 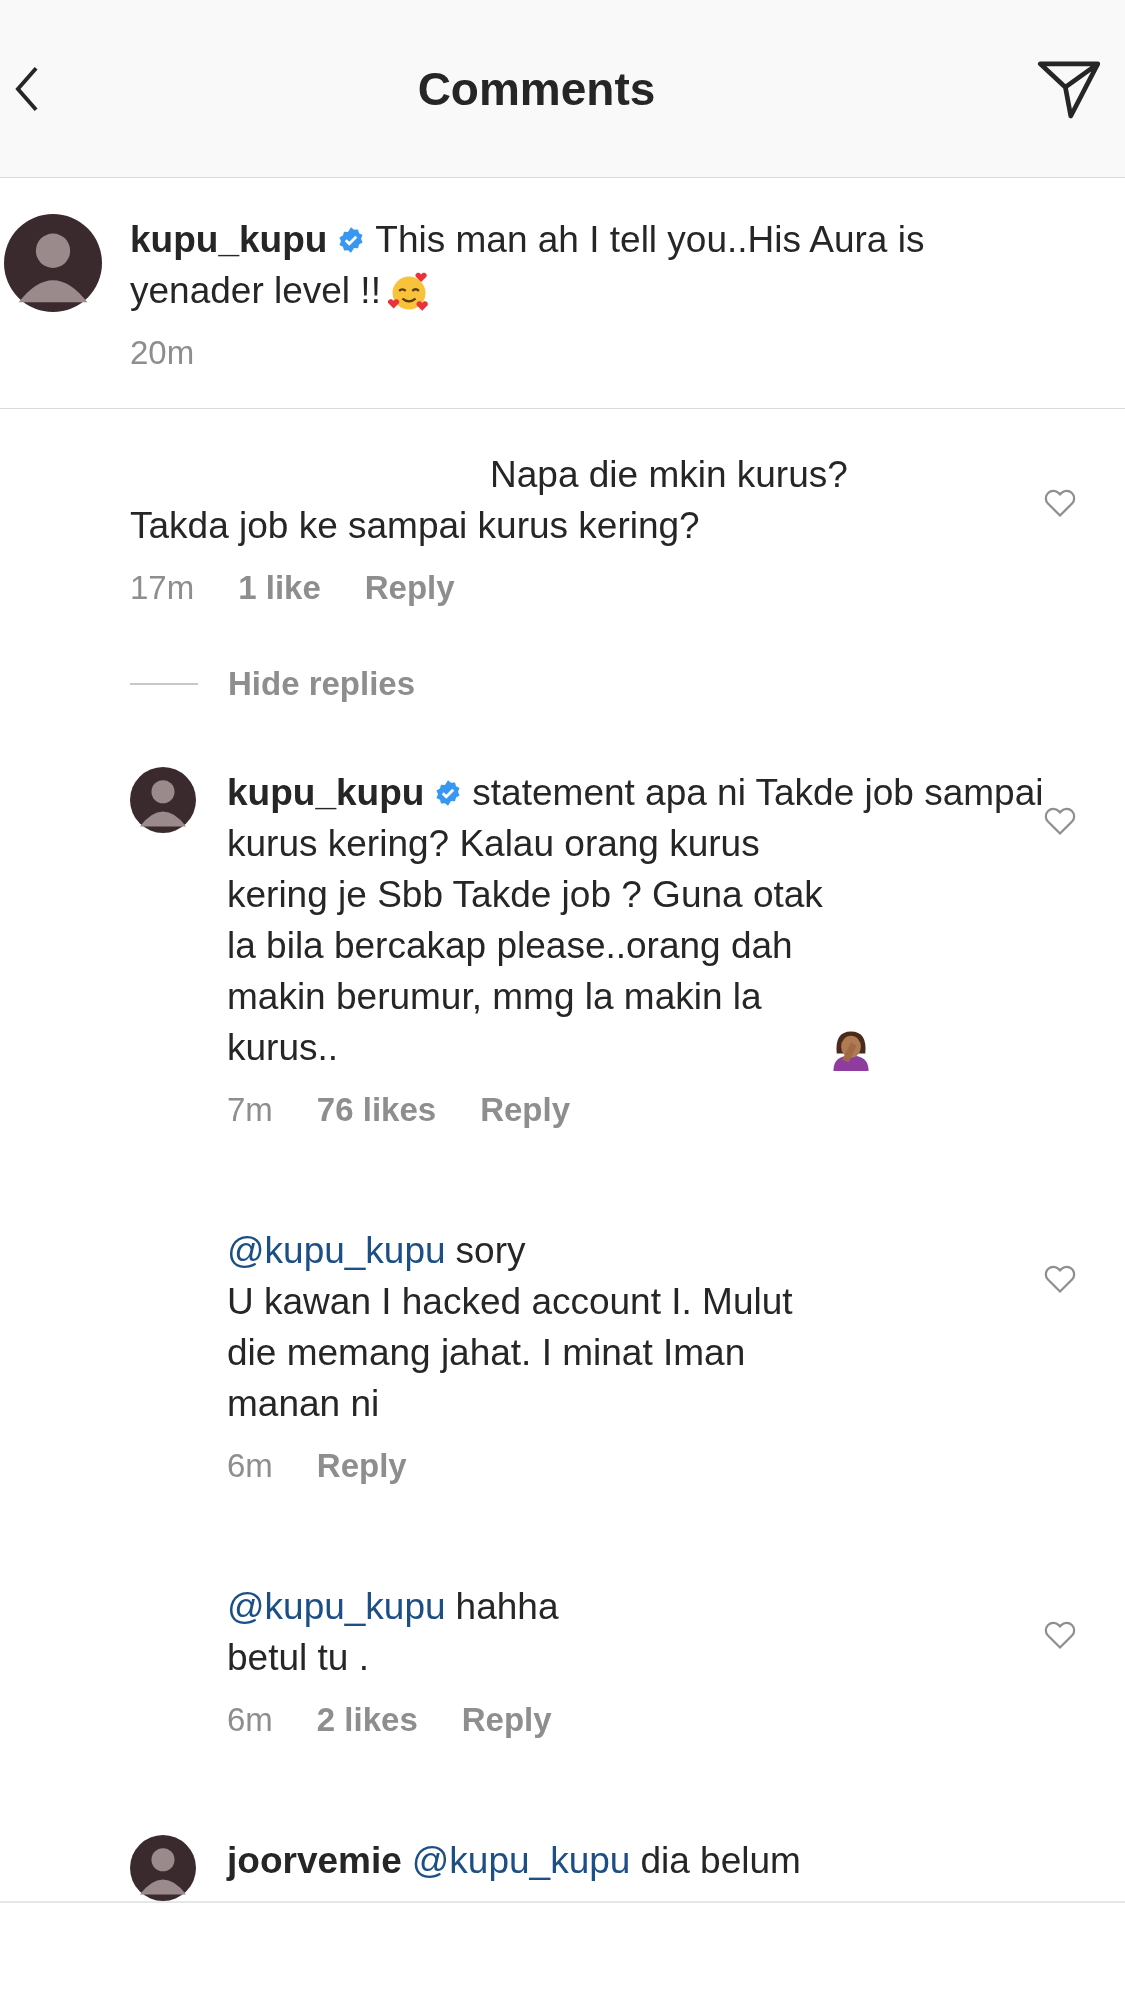 What do you see at coordinates (250, 1110) in the screenshot?
I see `timestamp: 7m` at bounding box center [250, 1110].